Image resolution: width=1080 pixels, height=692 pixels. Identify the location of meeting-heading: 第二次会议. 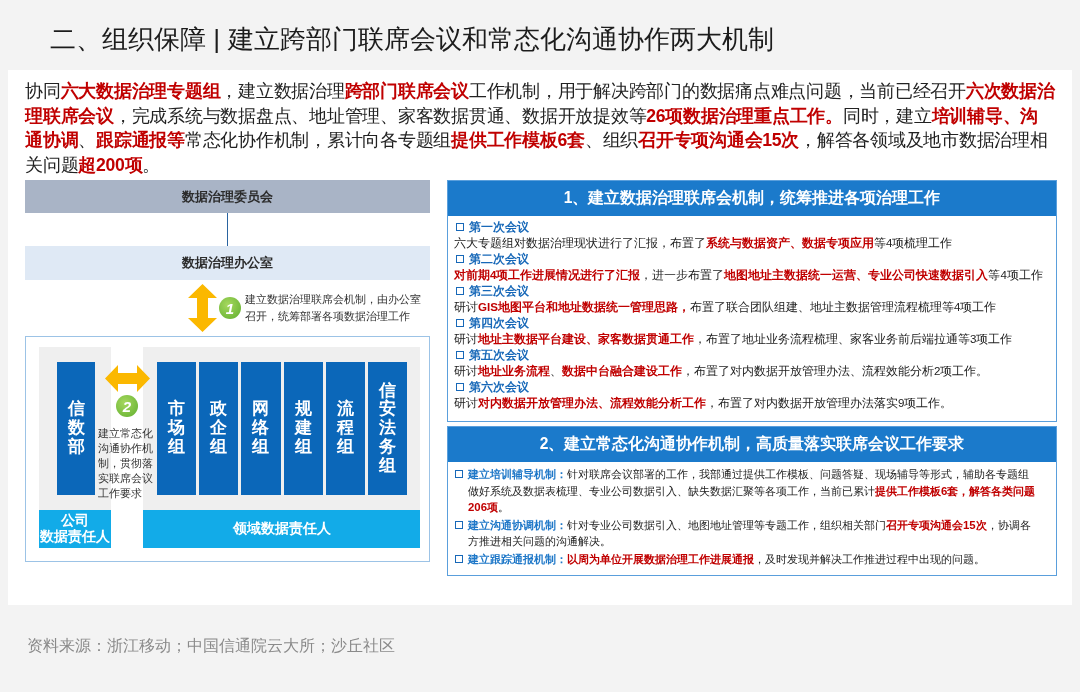
(499, 259).